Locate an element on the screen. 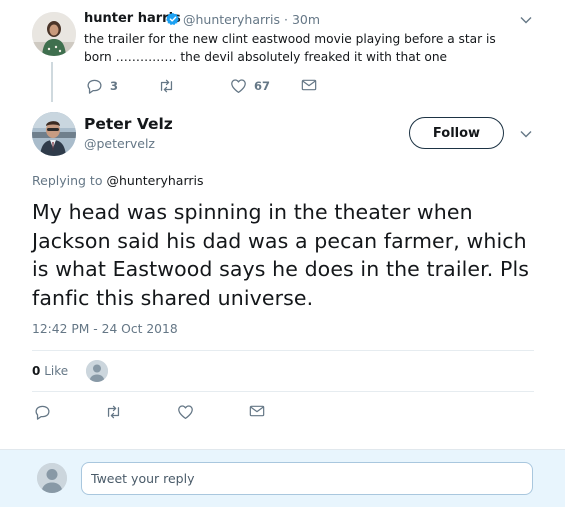 The image size is (565, 507). replying-to-prefix: Replying to is located at coordinates (67, 180).